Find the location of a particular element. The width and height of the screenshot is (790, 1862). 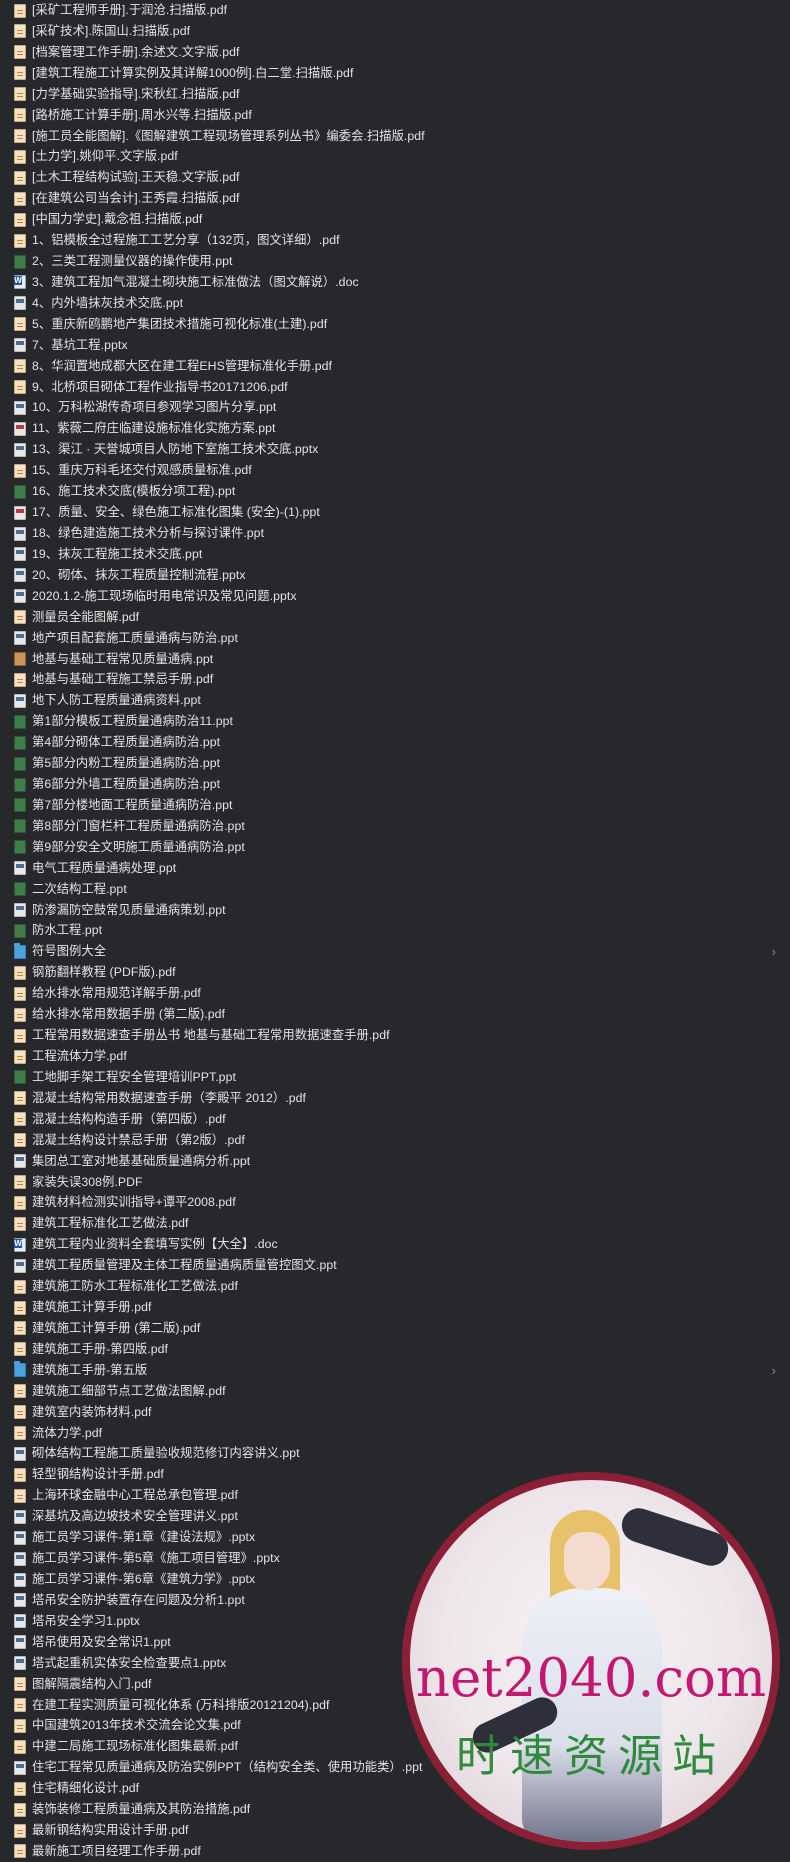

file-row: 最新施工项目经理工作手册.pdf is located at coordinates (395, 1851).